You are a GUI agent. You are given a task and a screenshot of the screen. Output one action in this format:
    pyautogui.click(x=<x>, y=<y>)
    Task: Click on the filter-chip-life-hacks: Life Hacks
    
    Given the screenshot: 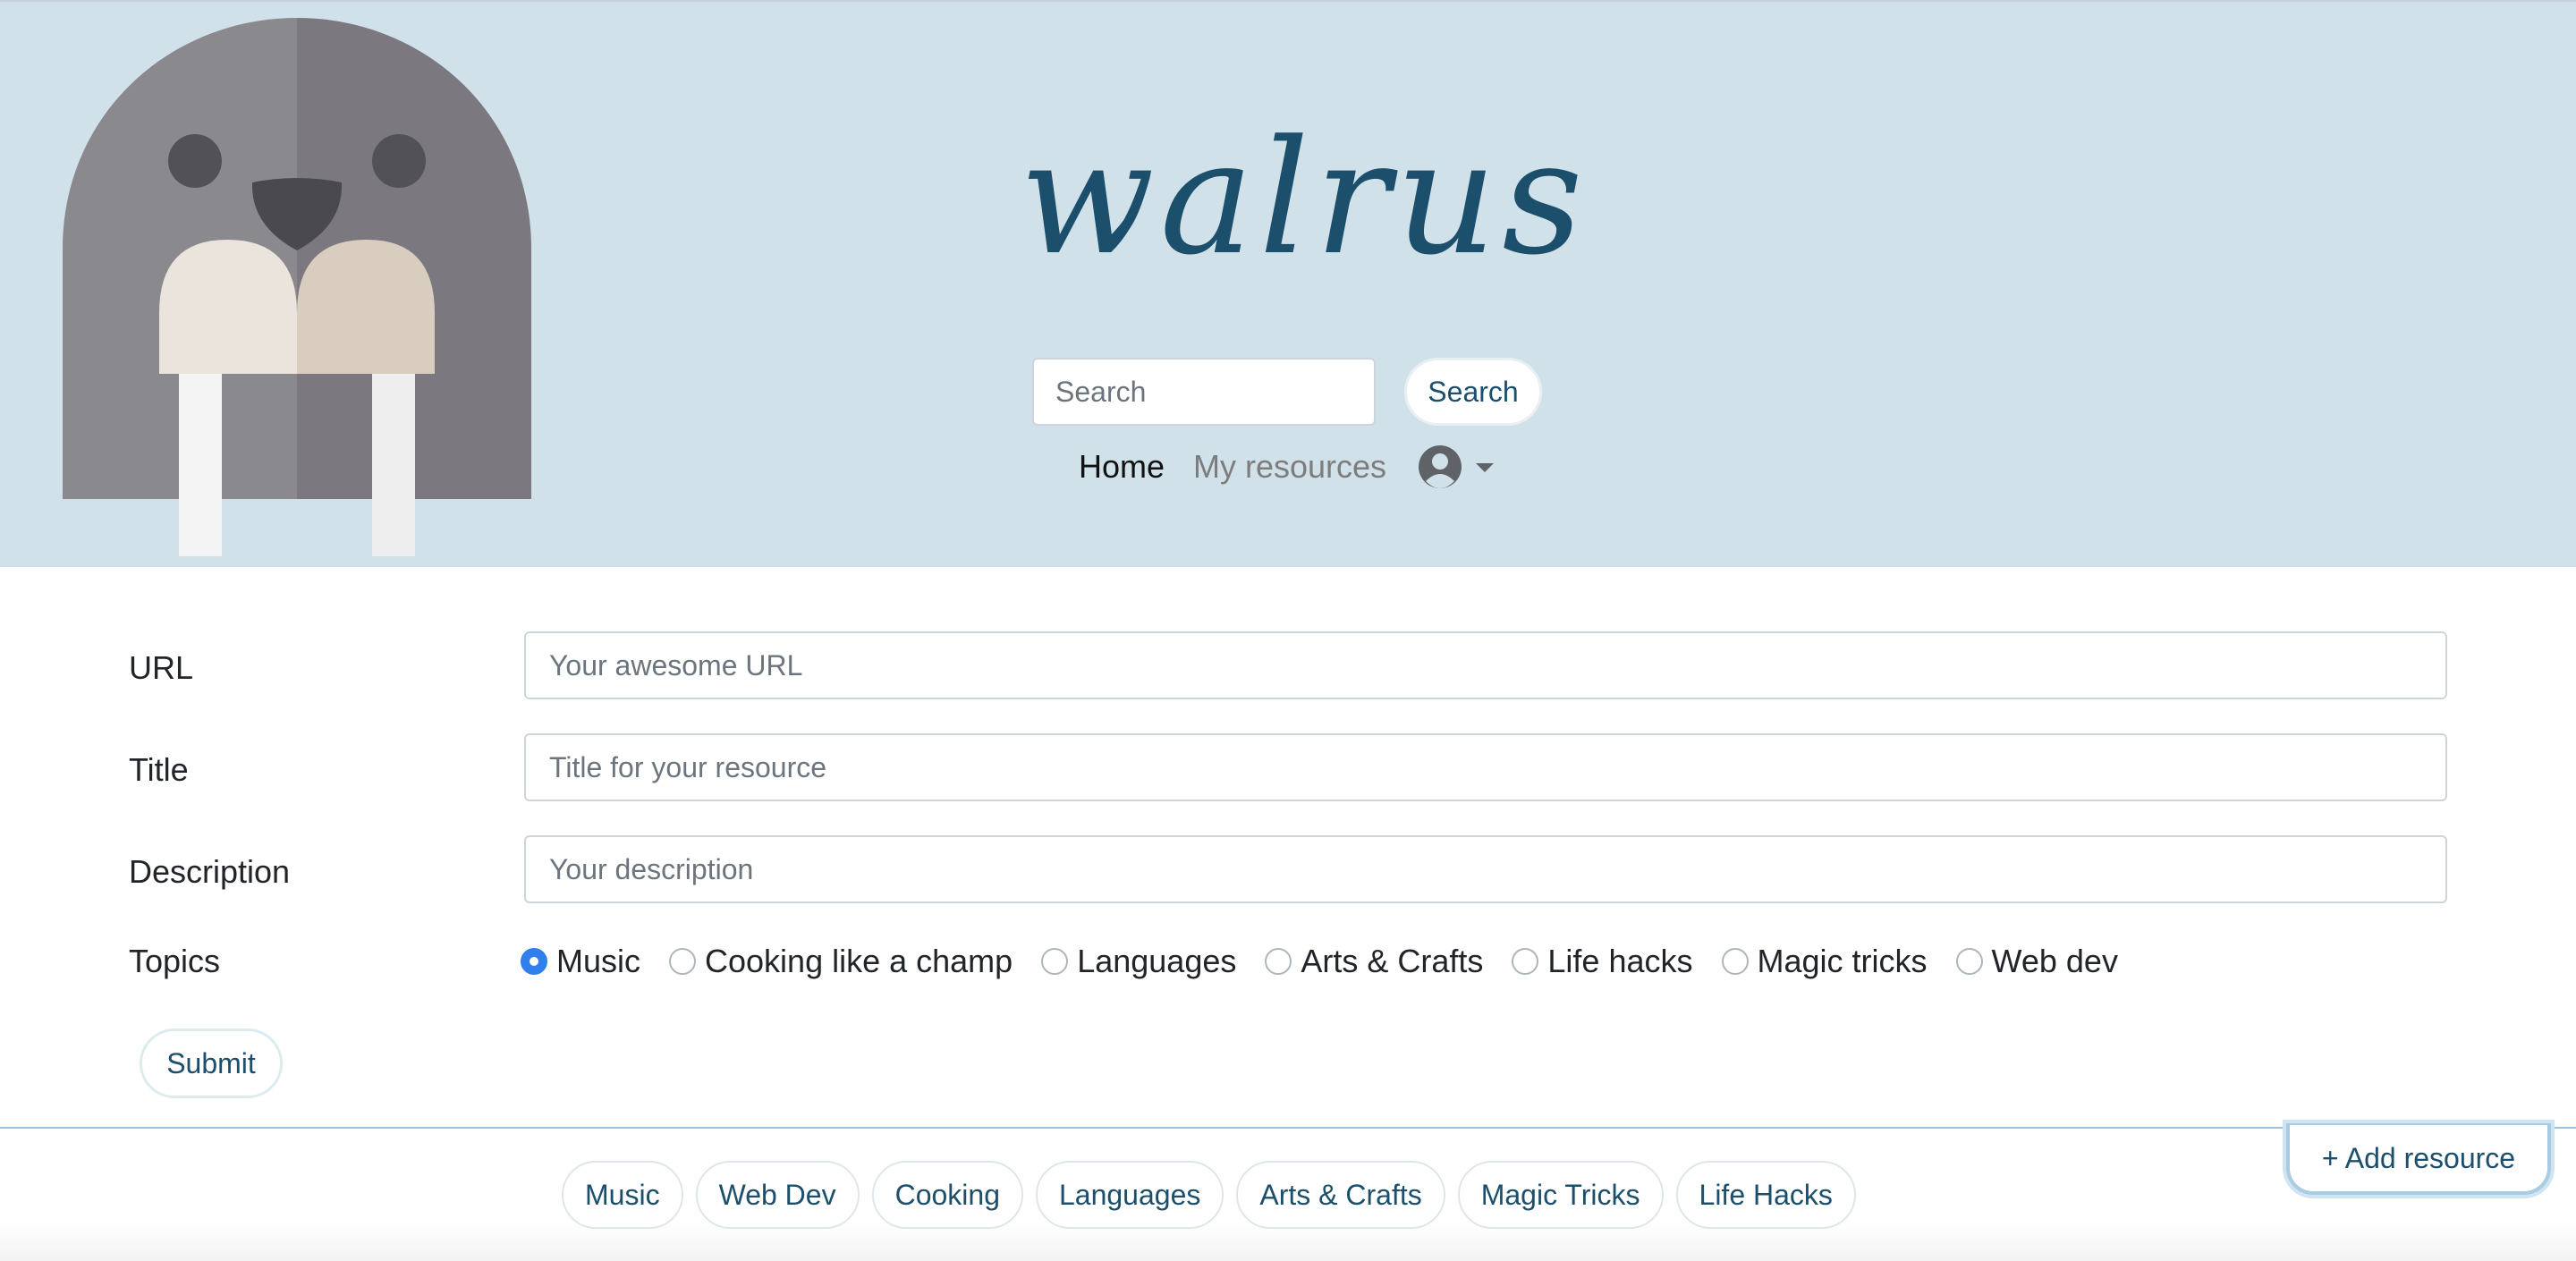 What is the action you would take?
    pyautogui.click(x=1765, y=1195)
    